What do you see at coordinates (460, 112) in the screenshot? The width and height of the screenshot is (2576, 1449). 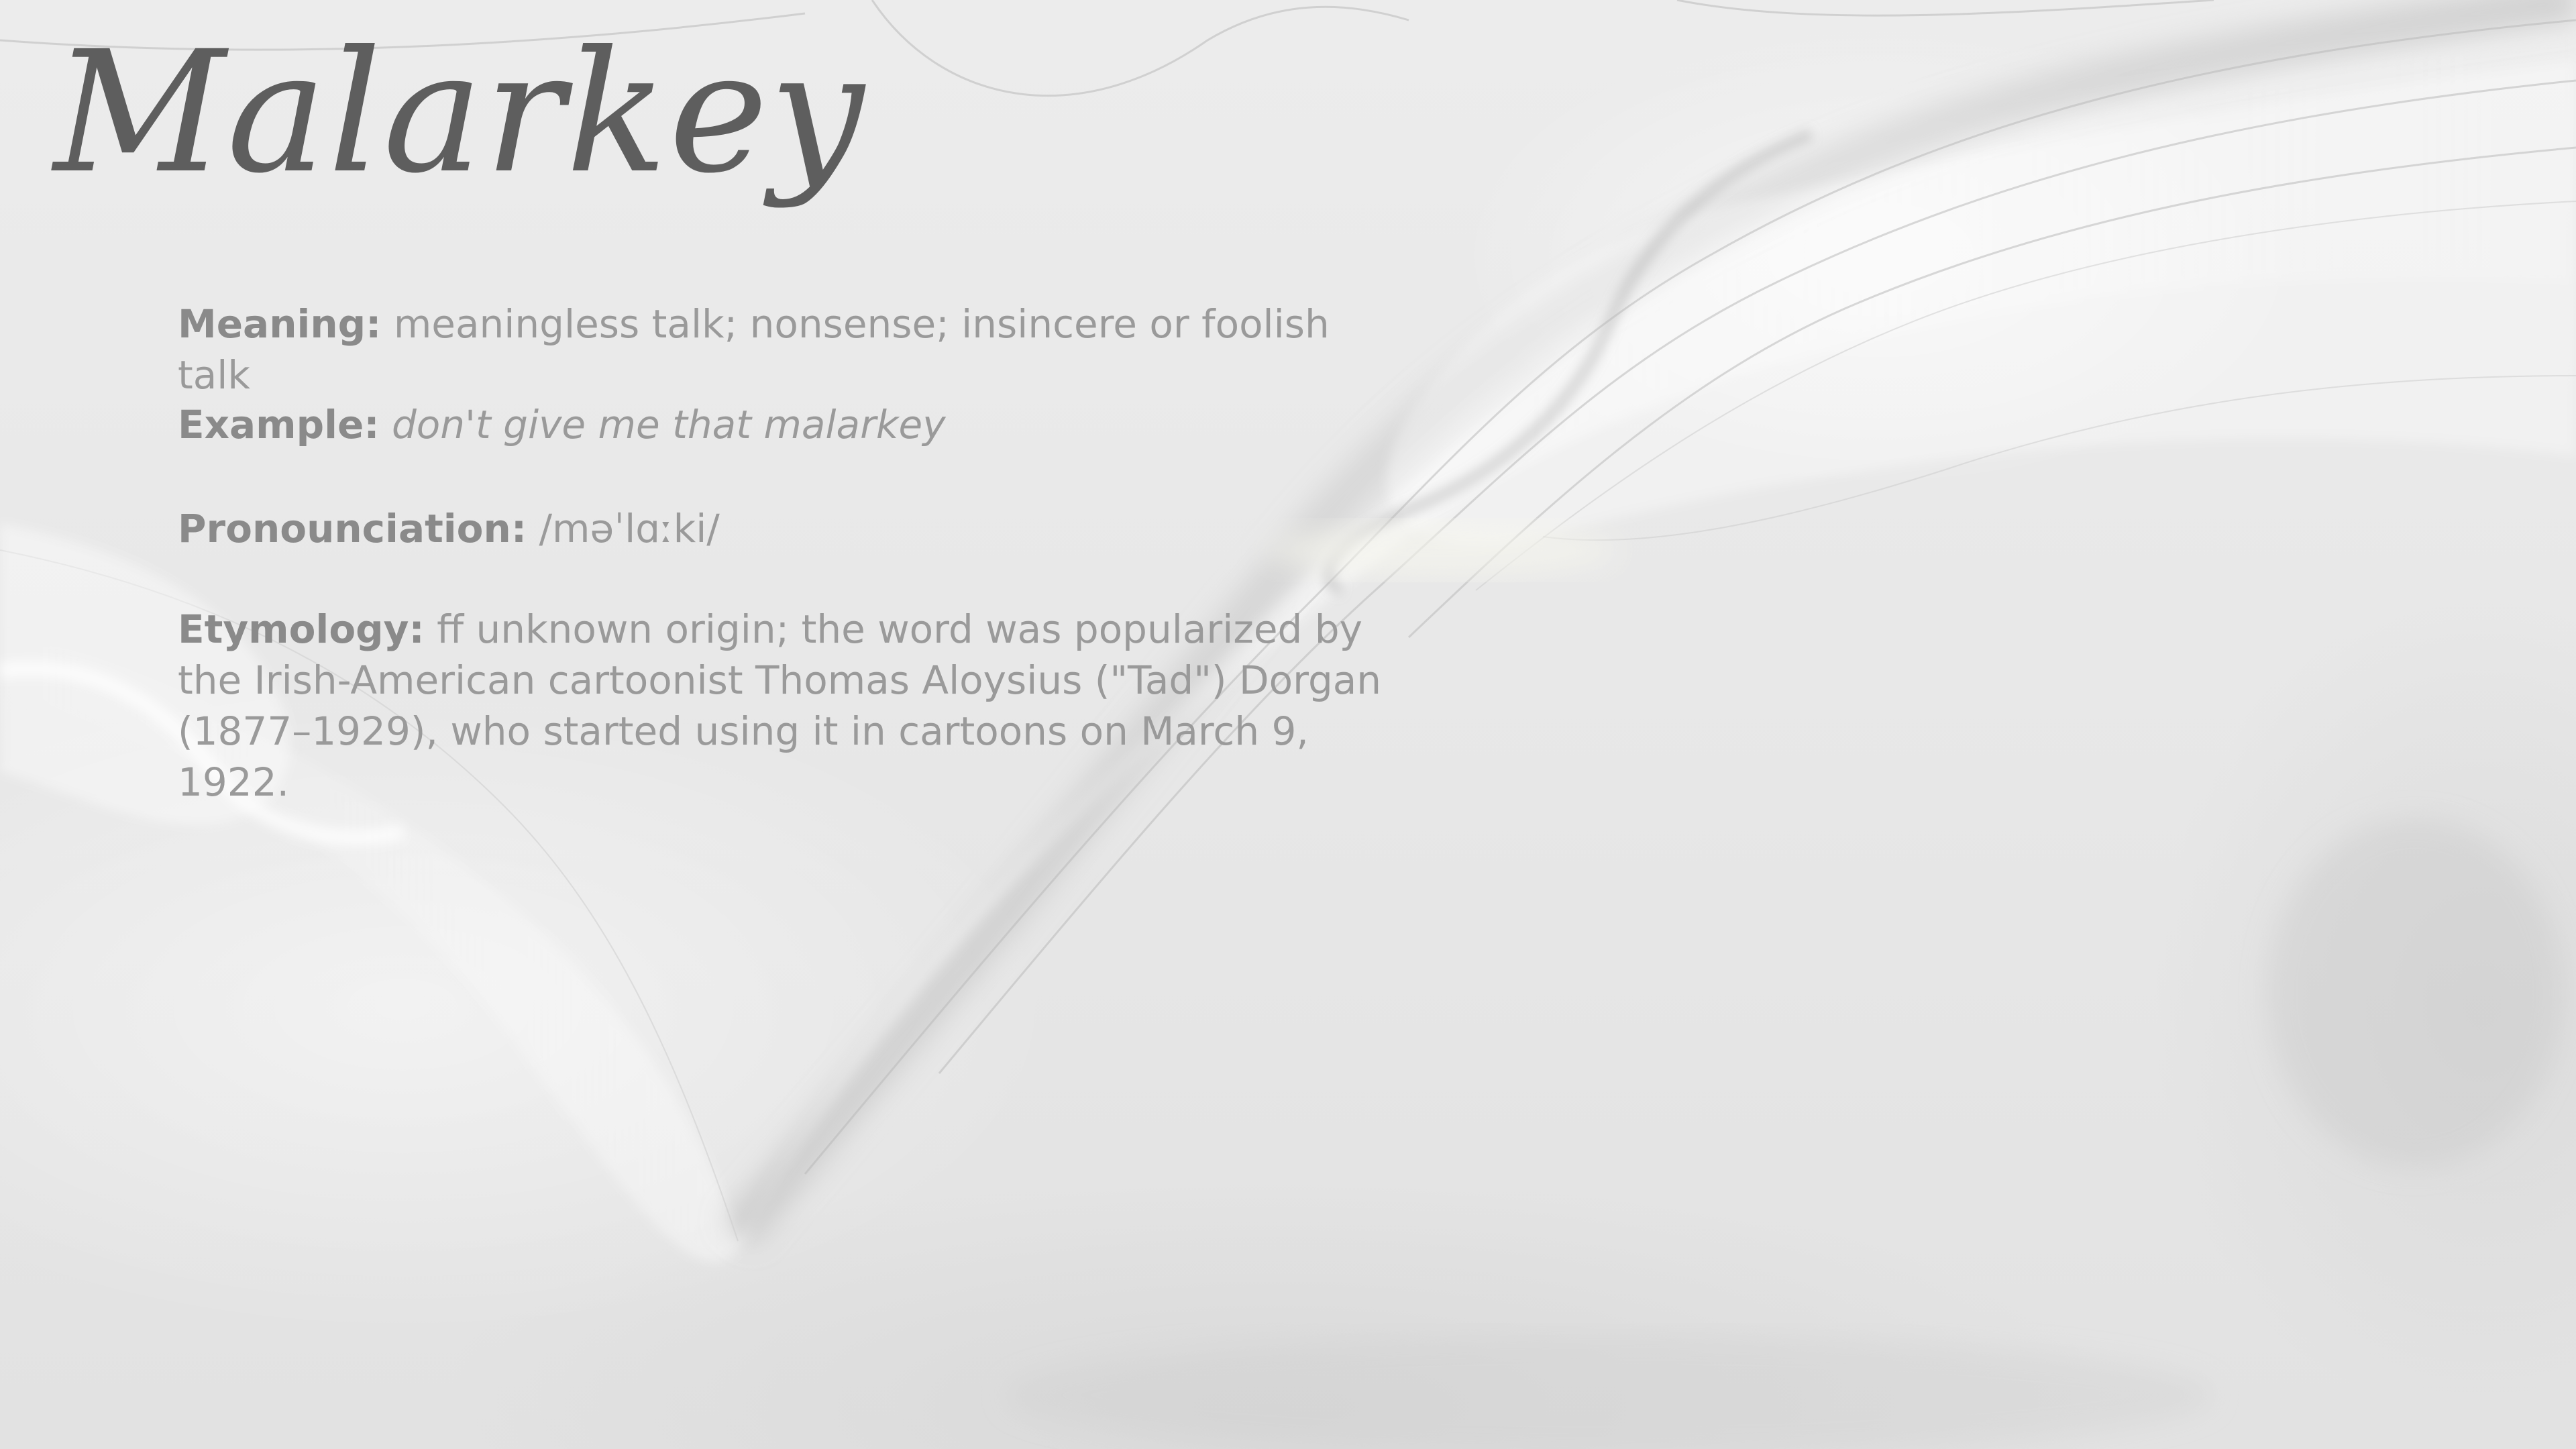 I see `word-title: Malarkey` at bounding box center [460, 112].